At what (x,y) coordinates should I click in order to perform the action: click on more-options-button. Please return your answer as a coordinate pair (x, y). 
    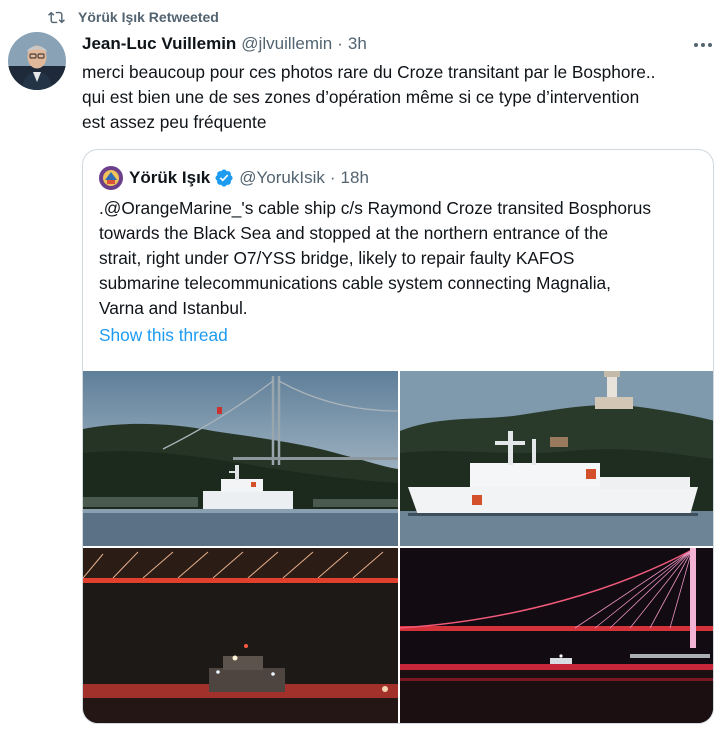
    Looking at the image, I should click on (703, 45).